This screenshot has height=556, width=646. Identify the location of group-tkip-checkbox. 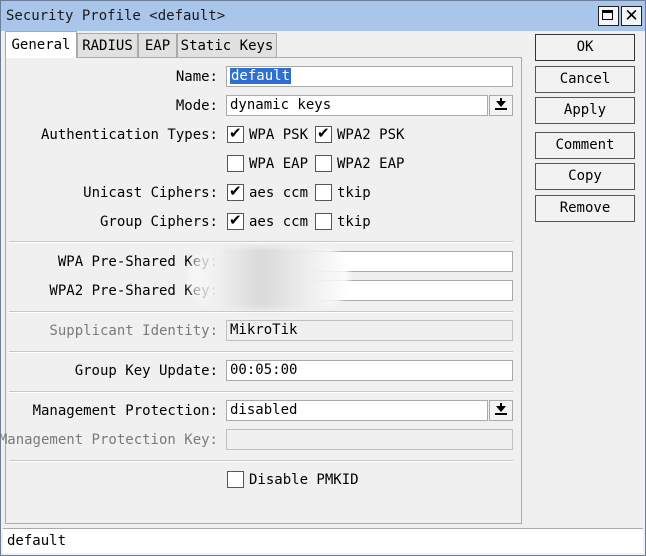
(323, 221).